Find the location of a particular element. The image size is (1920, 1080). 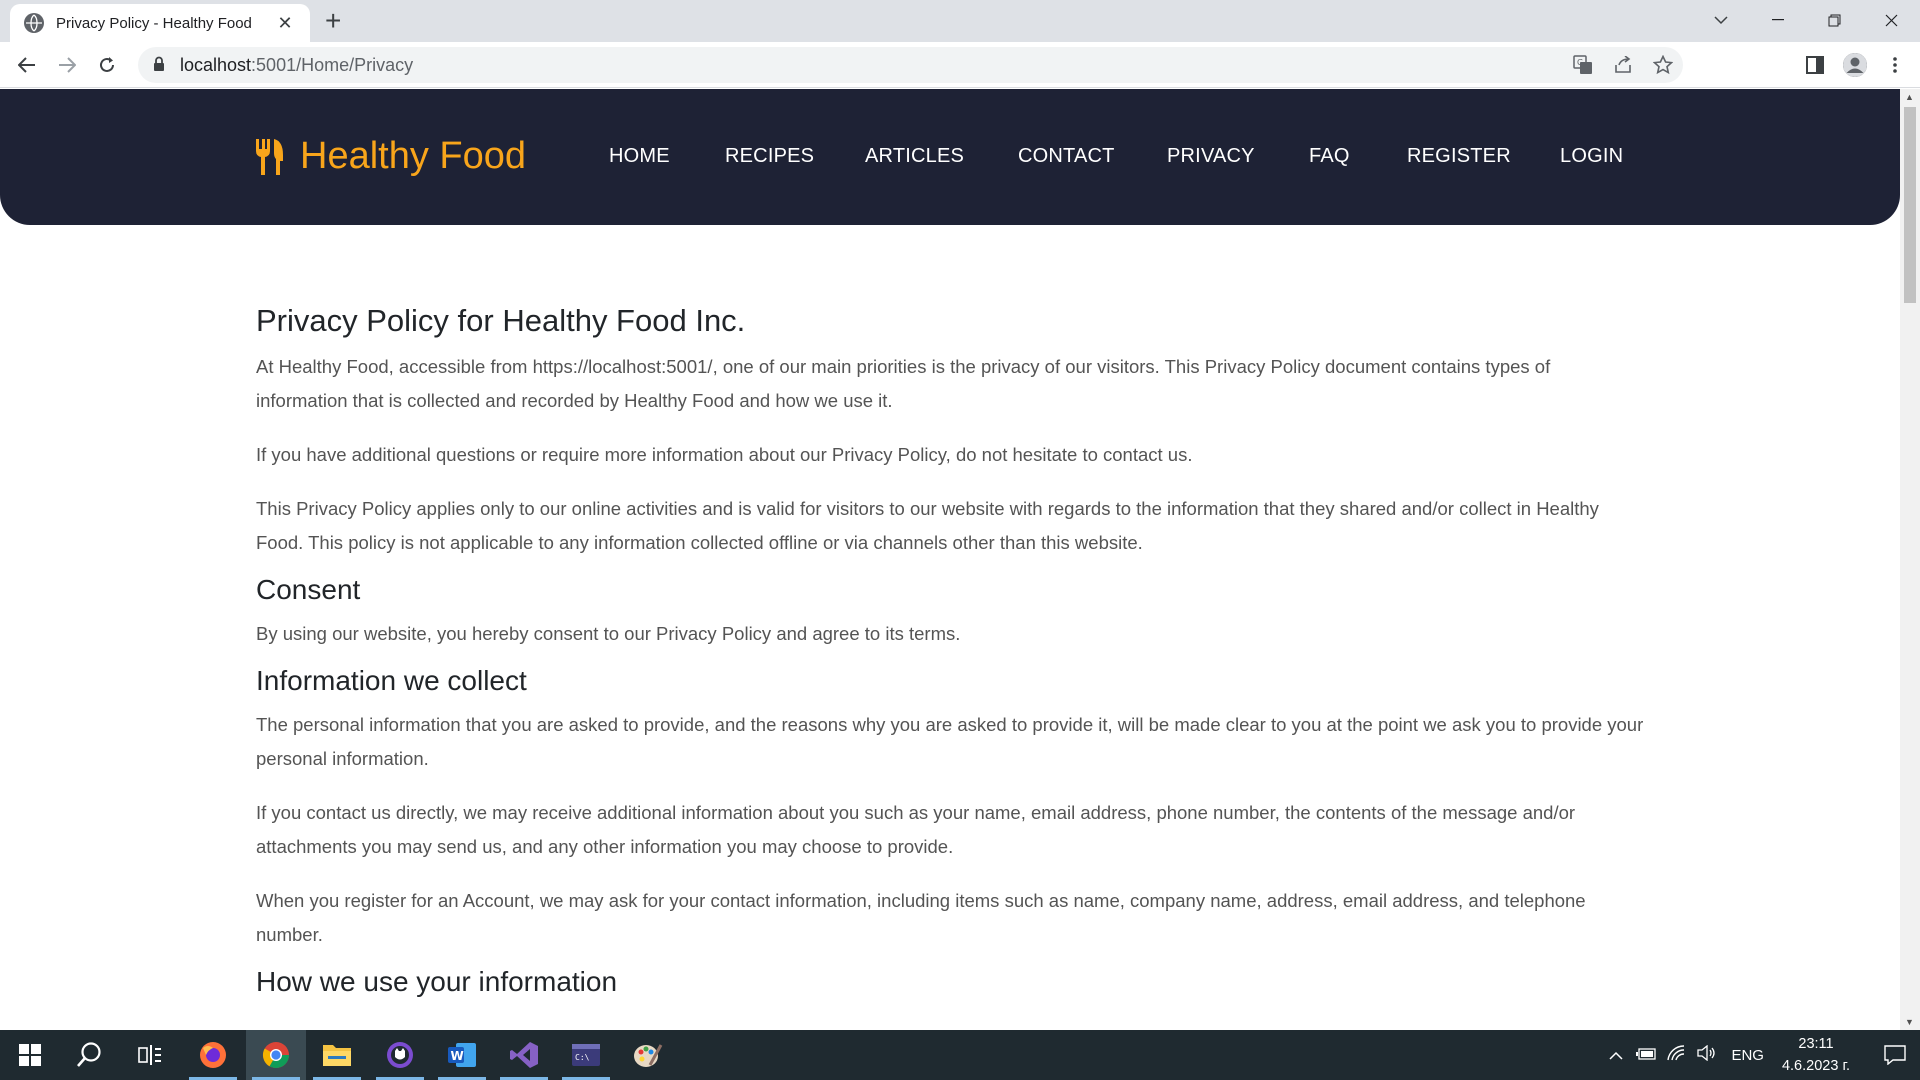

url-text: localhost:5001/Home/Privacy is located at coordinates (297, 64).